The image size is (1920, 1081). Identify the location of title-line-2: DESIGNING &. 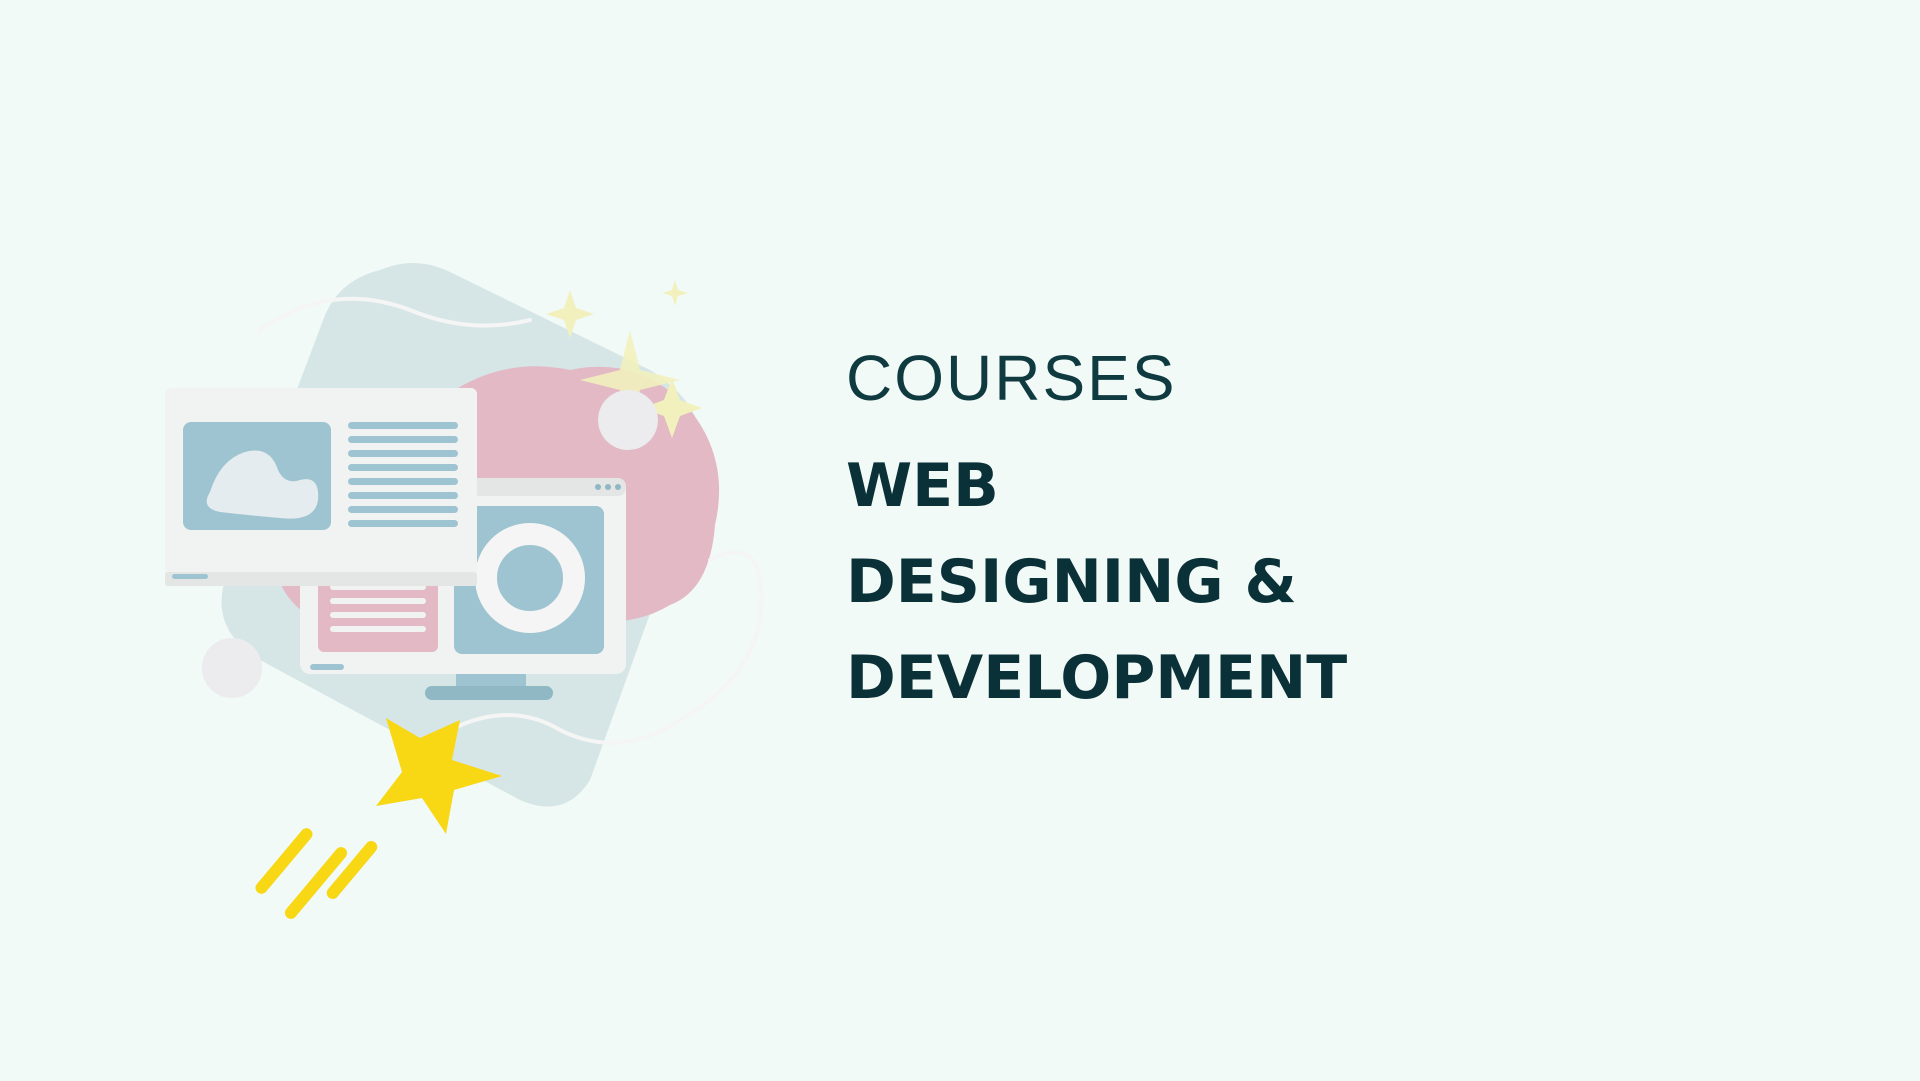
(1071, 582).